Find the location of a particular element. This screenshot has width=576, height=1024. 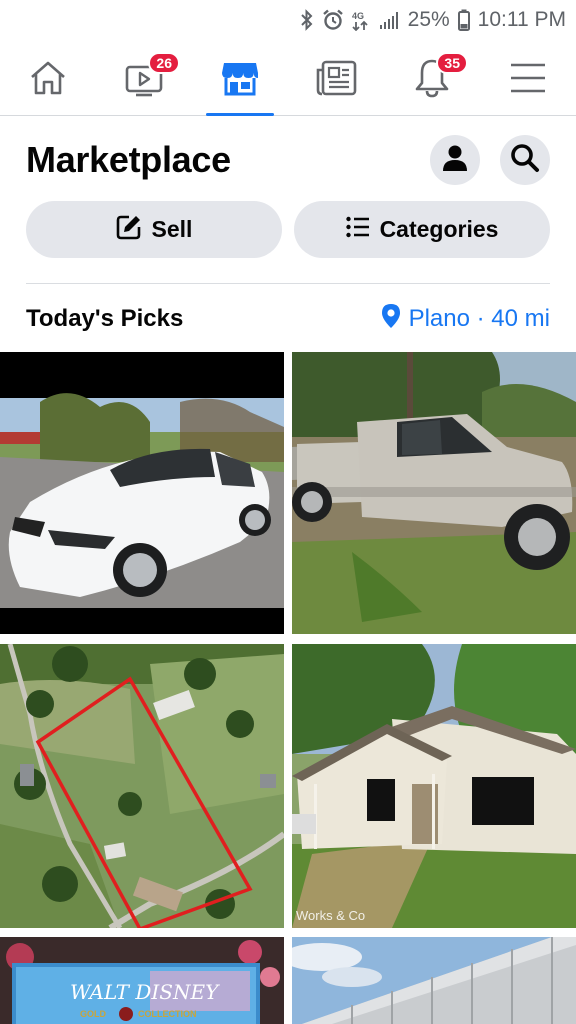

listing-disney-vhs: WALT DISNEY GOLD COLLECTION is located at coordinates (142, 980).